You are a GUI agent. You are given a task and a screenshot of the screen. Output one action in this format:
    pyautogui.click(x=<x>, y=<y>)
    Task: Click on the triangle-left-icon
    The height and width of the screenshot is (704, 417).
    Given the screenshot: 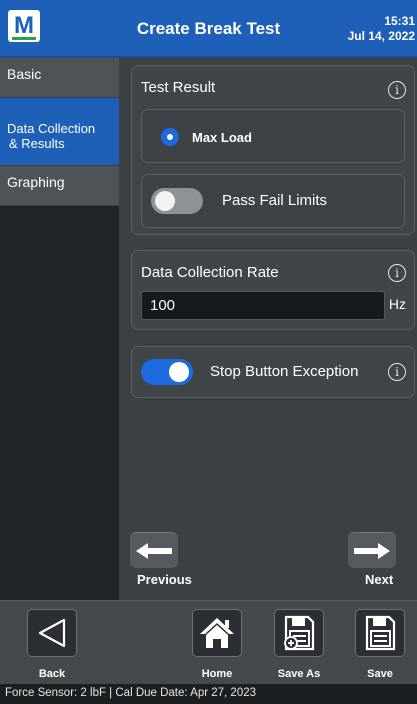 What is the action you would take?
    pyautogui.click(x=52, y=633)
    